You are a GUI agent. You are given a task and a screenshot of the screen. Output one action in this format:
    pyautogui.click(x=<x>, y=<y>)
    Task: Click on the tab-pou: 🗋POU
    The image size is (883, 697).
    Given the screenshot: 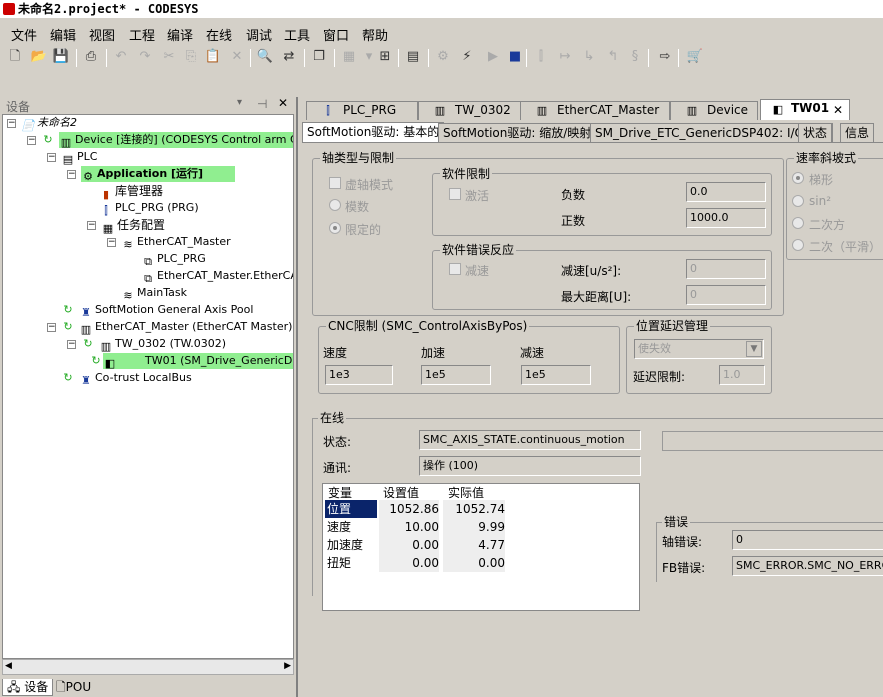 What is the action you would take?
    pyautogui.click(x=73, y=687)
    